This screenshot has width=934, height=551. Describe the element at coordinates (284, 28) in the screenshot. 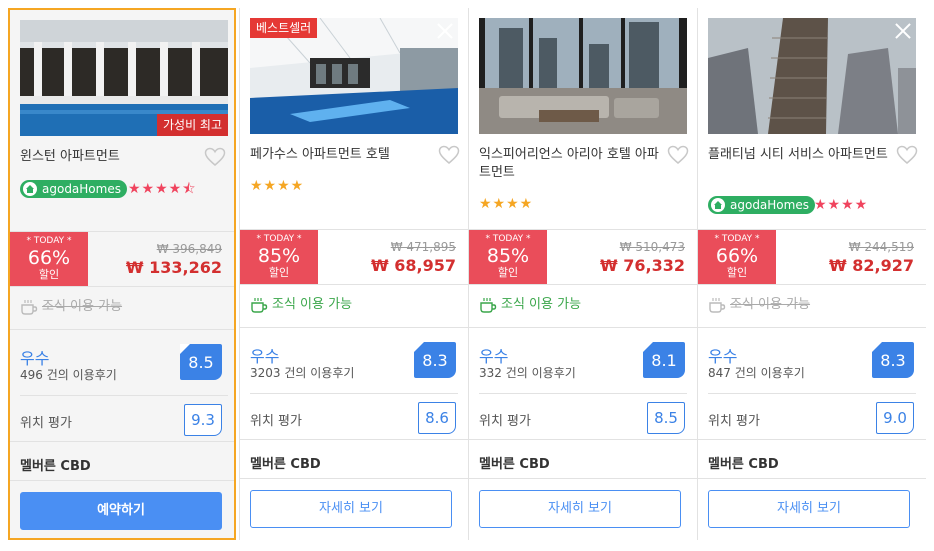

I see `bestseller-badge: 베스트셀러` at that location.